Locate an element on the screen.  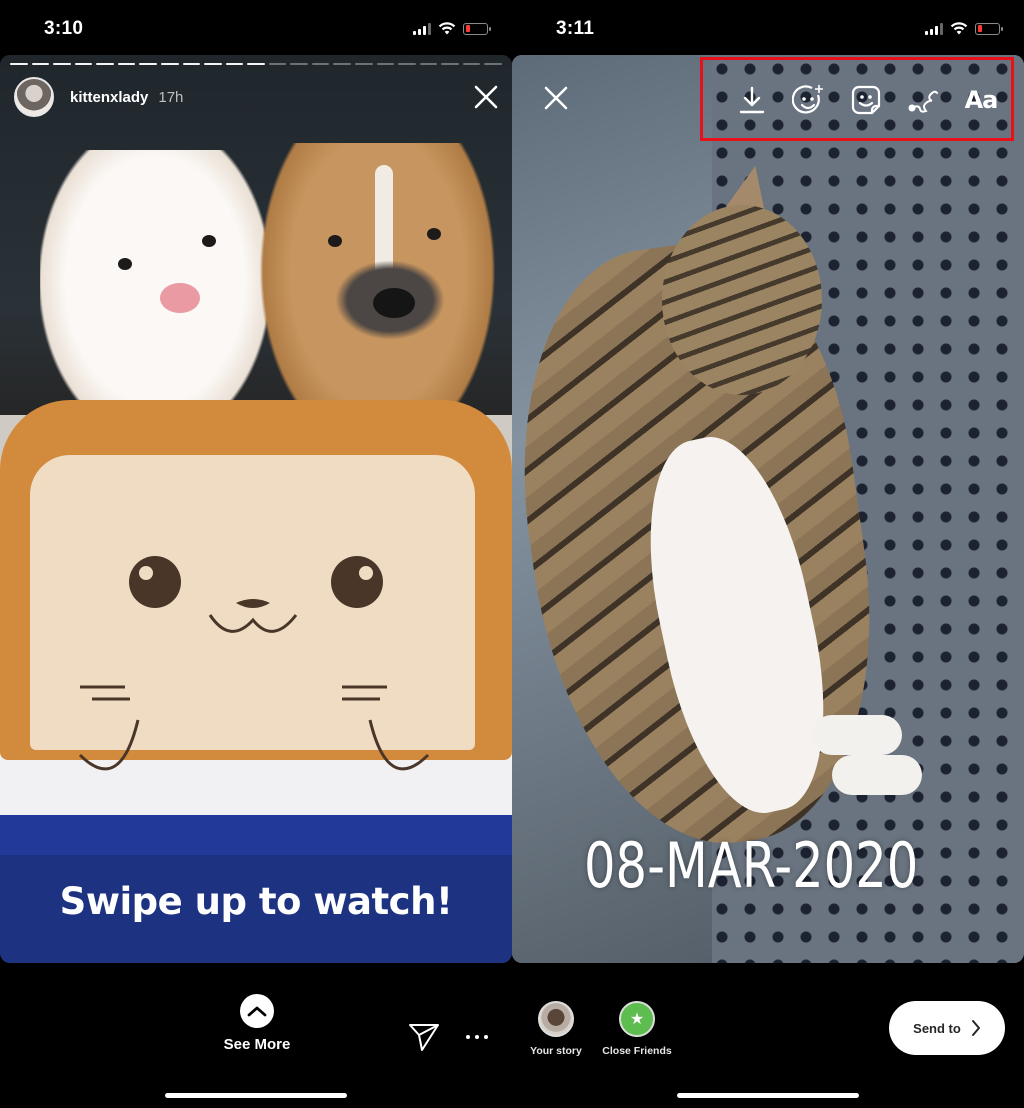
date-sticker: 08-MAR-2020 is located at coordinates (751, 865).